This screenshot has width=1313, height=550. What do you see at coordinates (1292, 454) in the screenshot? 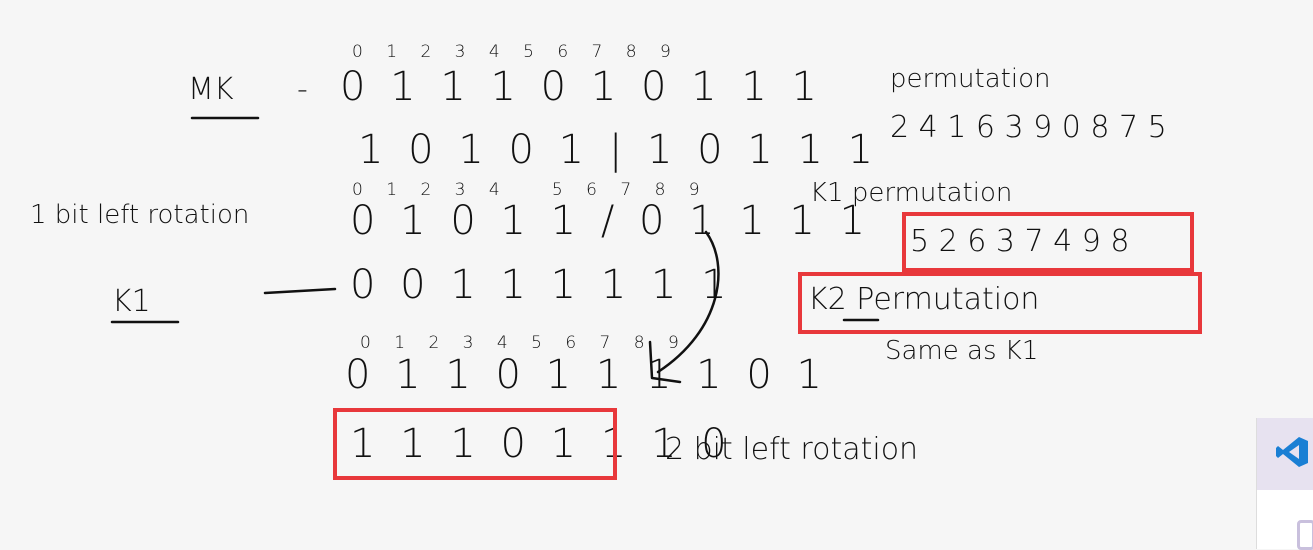
I see `vscode-icon` at bounding box center [1292, 454].